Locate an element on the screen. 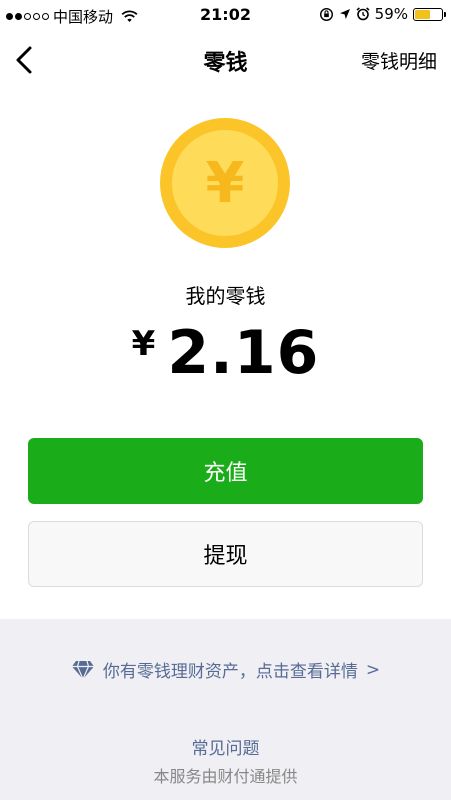  battery-percent: 59% is located at coordinates (391, 14).